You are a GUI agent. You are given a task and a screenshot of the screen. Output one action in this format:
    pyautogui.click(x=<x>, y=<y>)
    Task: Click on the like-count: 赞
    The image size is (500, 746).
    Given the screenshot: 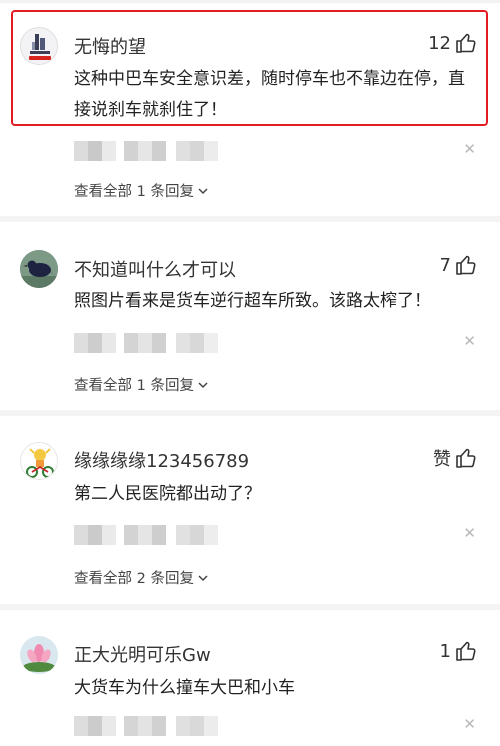 What is the action you would take?
    pyautogui.click(x=442, y=459)
    